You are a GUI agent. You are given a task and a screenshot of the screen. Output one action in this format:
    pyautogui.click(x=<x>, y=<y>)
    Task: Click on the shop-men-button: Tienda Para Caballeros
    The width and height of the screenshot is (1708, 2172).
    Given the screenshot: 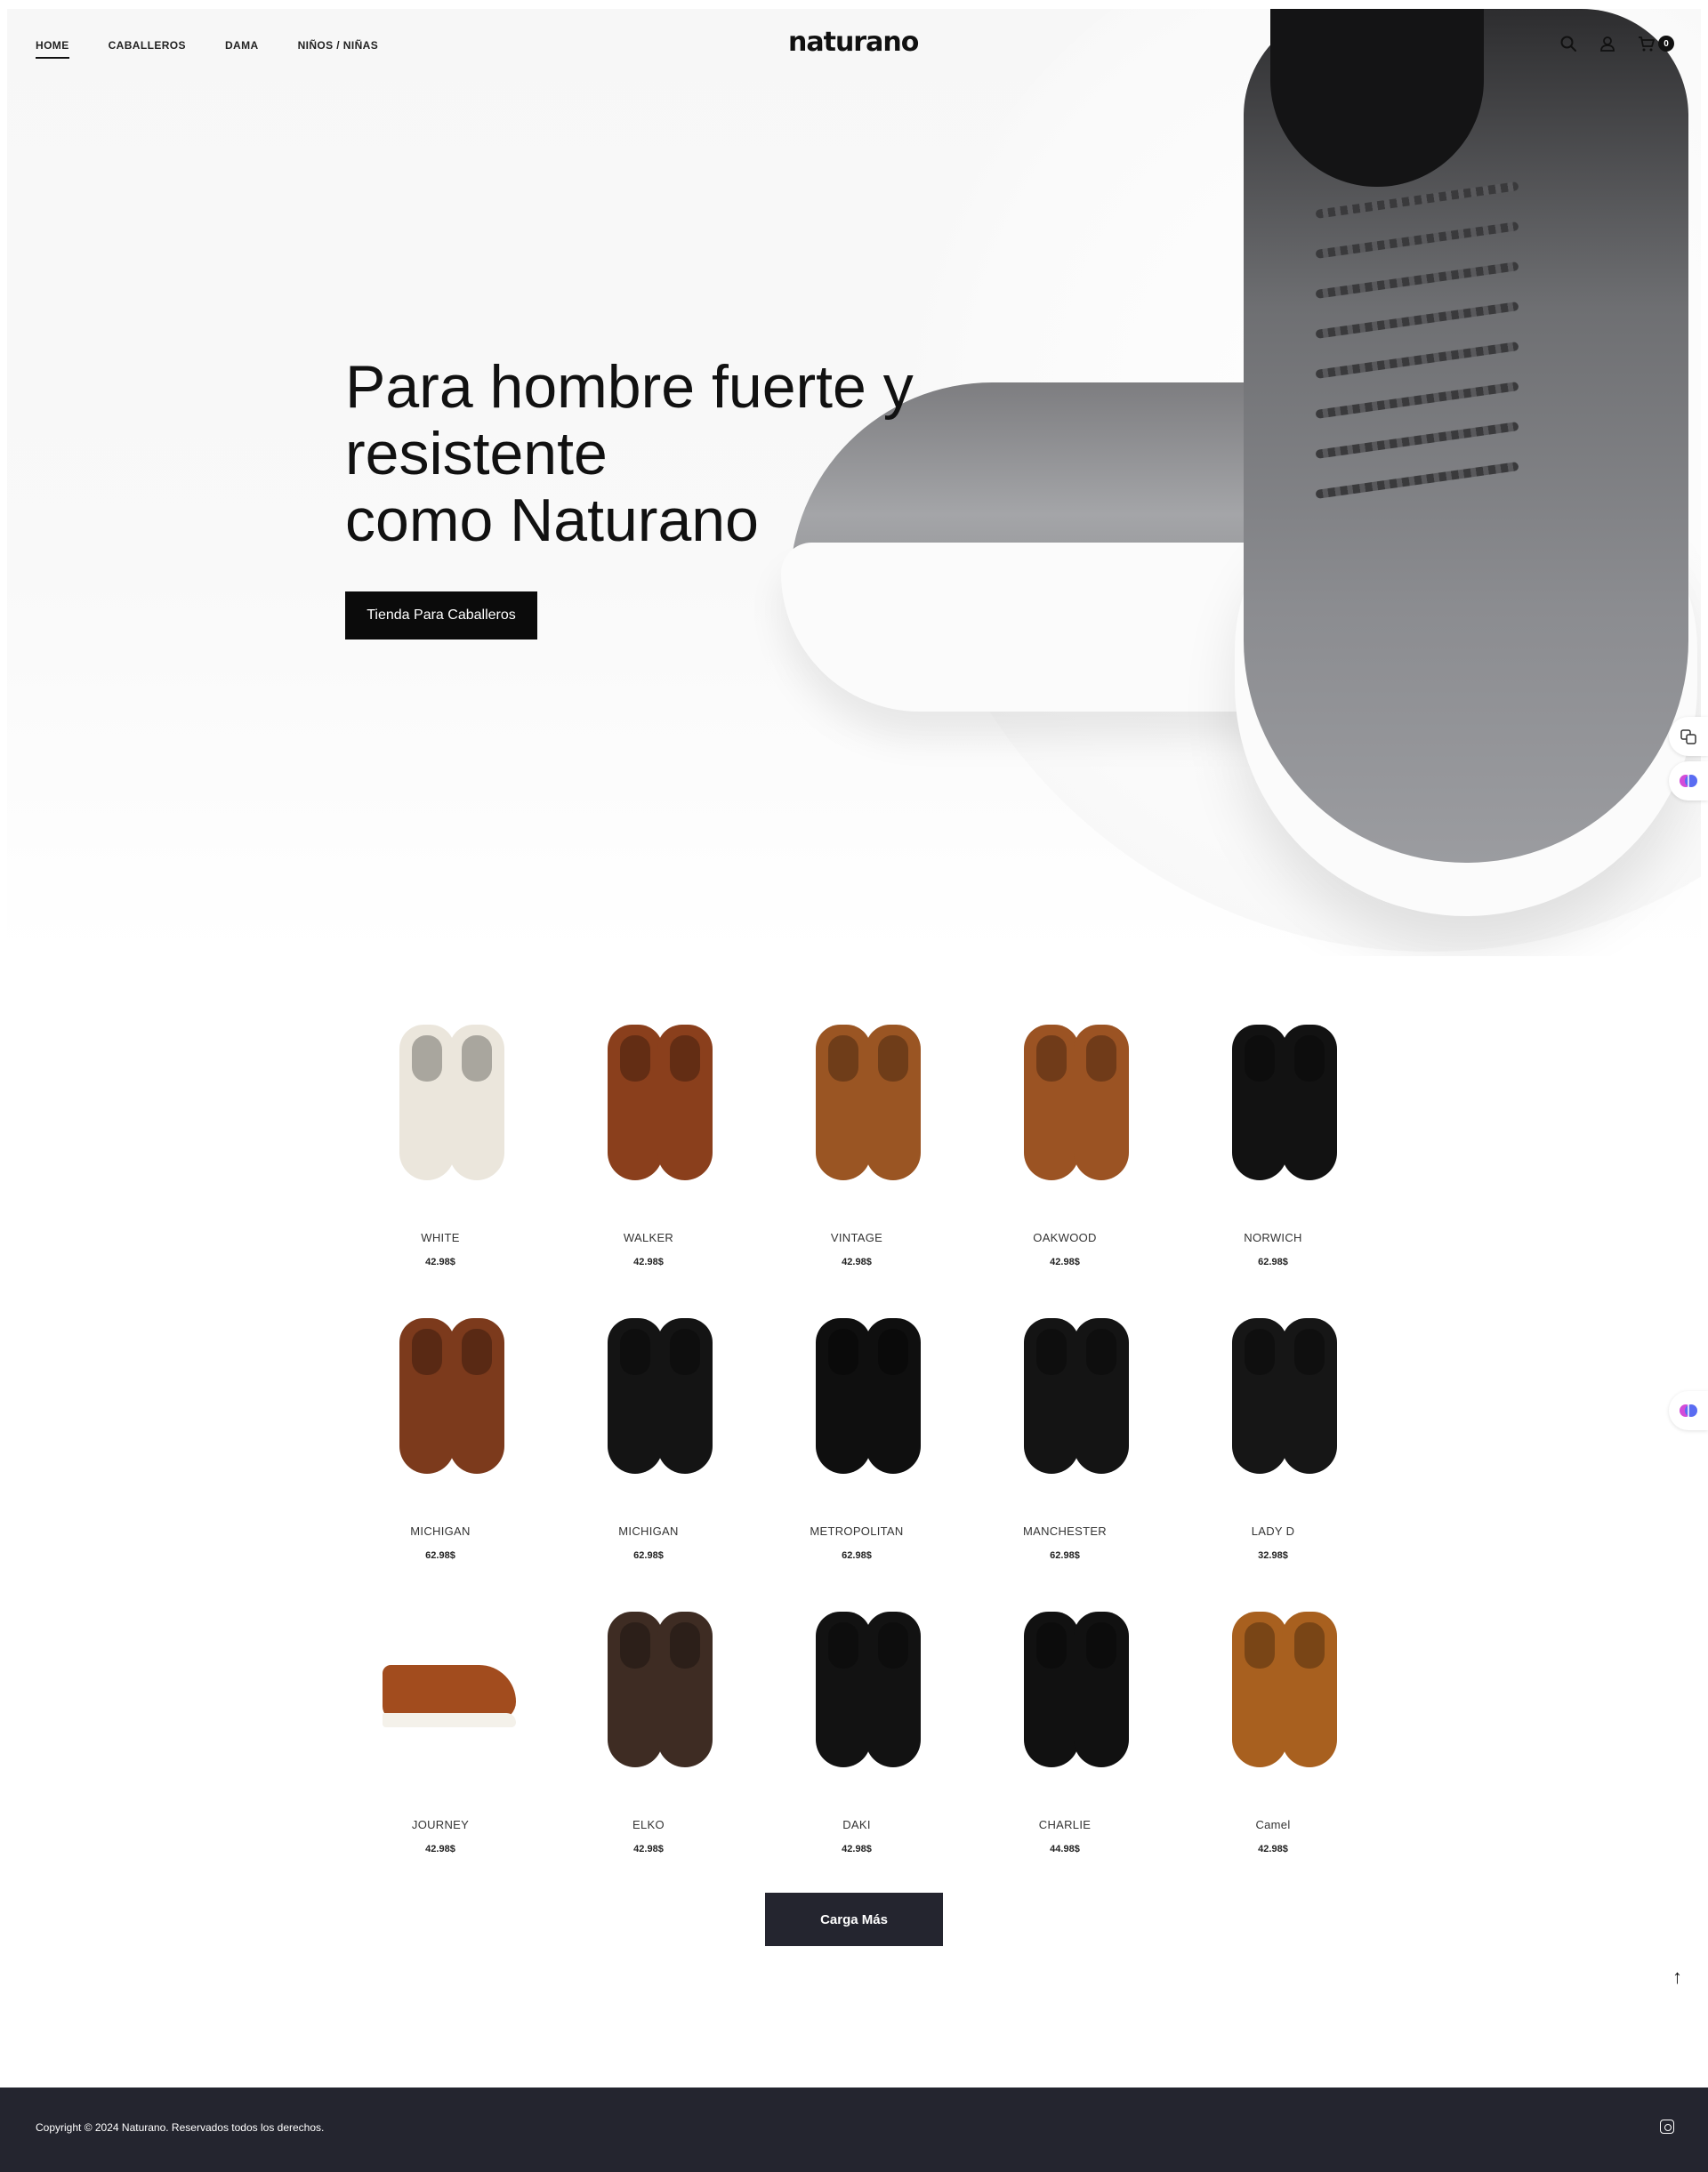 What is the action you would take?
    pyautogui.click(x=441, y=615)
    